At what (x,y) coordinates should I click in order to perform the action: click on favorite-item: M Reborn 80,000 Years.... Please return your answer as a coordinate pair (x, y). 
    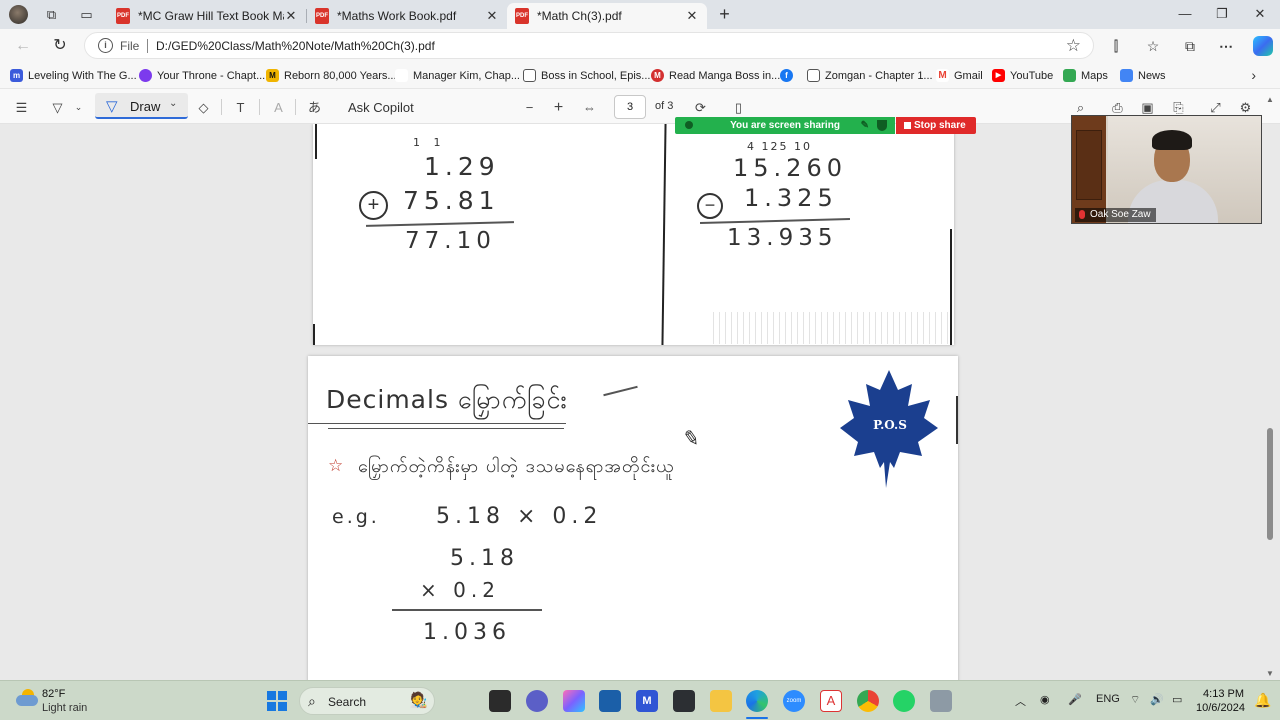
    Looking at the image, I should click on (331, 75).